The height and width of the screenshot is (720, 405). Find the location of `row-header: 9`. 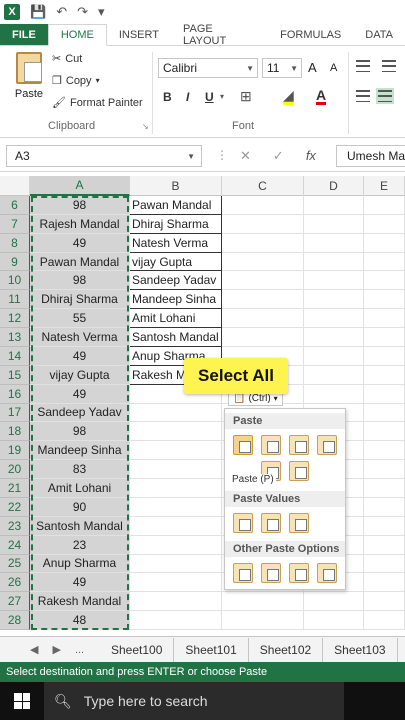

row-header: 9 is located at coordinates (15, 262).